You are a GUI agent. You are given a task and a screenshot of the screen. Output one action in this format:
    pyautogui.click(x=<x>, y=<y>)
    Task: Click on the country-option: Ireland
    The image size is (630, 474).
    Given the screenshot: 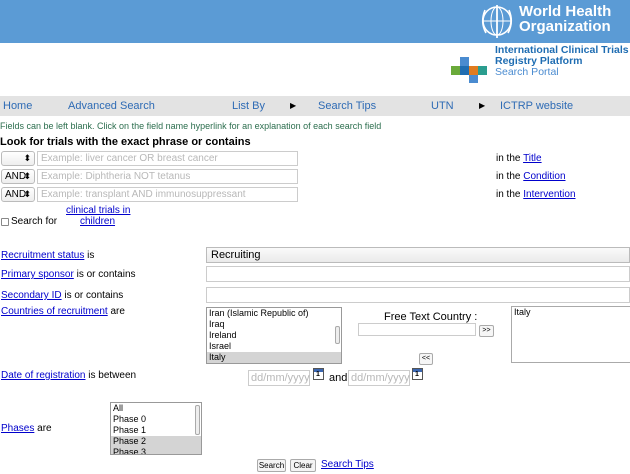 What is the action you would take?
    pyautogui.click(x=274, y=335)
    